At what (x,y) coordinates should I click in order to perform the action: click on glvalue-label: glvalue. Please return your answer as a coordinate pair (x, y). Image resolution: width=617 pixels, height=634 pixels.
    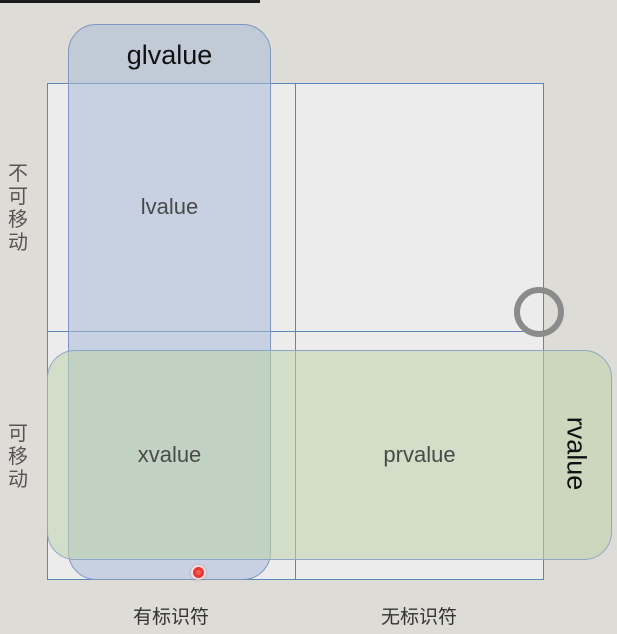
    Looking at the image, I should click on (169, 55).